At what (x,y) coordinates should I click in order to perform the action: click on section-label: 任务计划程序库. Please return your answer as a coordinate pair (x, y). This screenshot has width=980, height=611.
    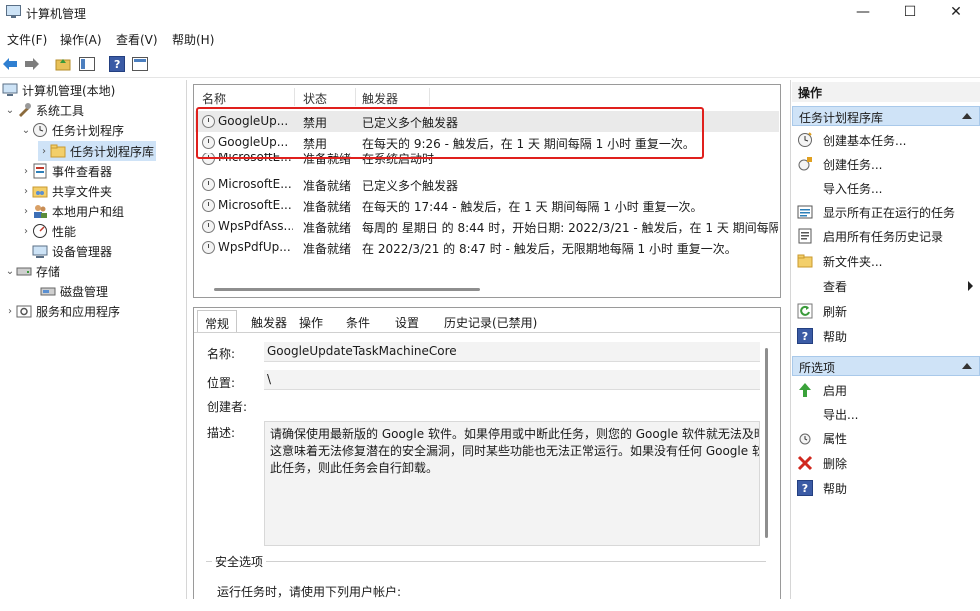
    Looking at the image, I should click on (841, 118).